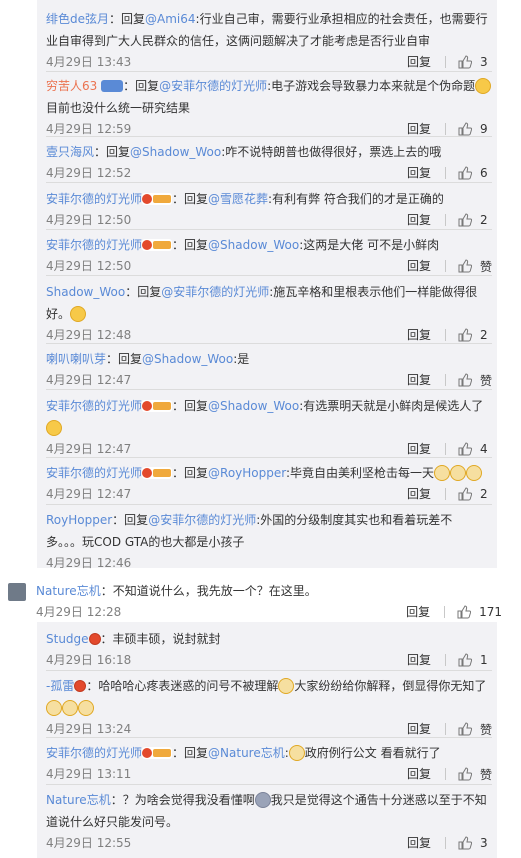 The image size is (521, 858). Describe the element at coordinates (67, 639) in the screenshot. I see `reply-username: Studge` at that location.